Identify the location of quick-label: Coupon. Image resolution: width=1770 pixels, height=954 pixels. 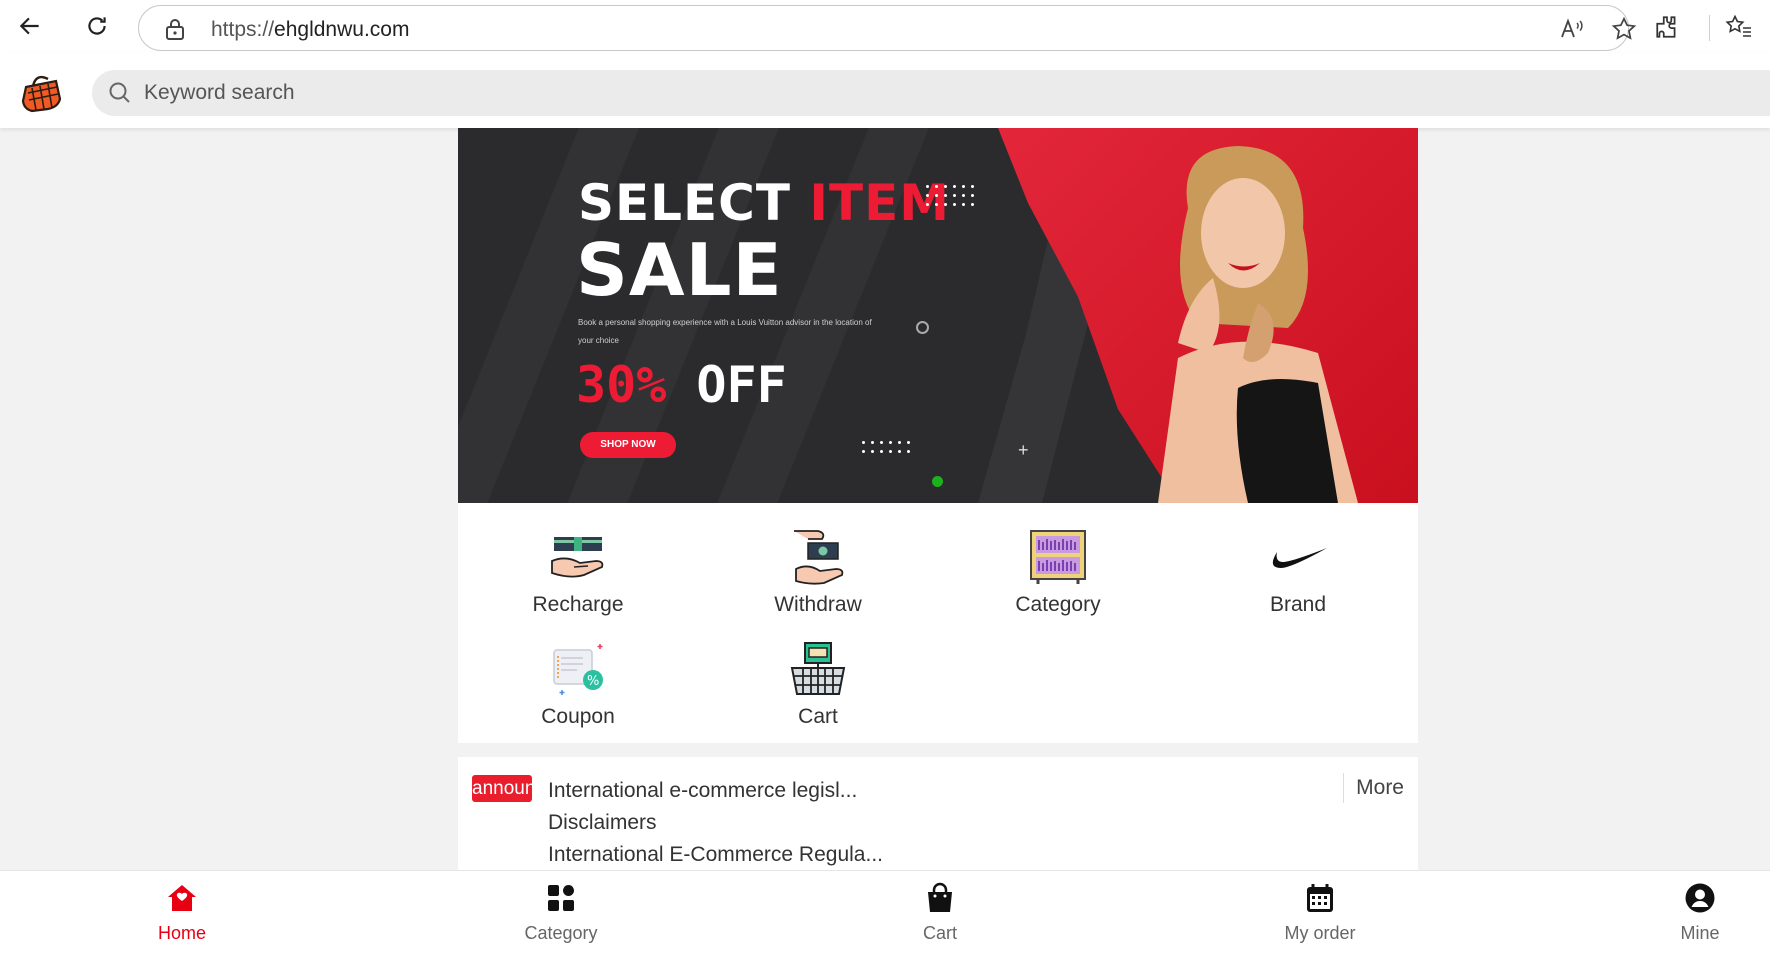
(578, 716).